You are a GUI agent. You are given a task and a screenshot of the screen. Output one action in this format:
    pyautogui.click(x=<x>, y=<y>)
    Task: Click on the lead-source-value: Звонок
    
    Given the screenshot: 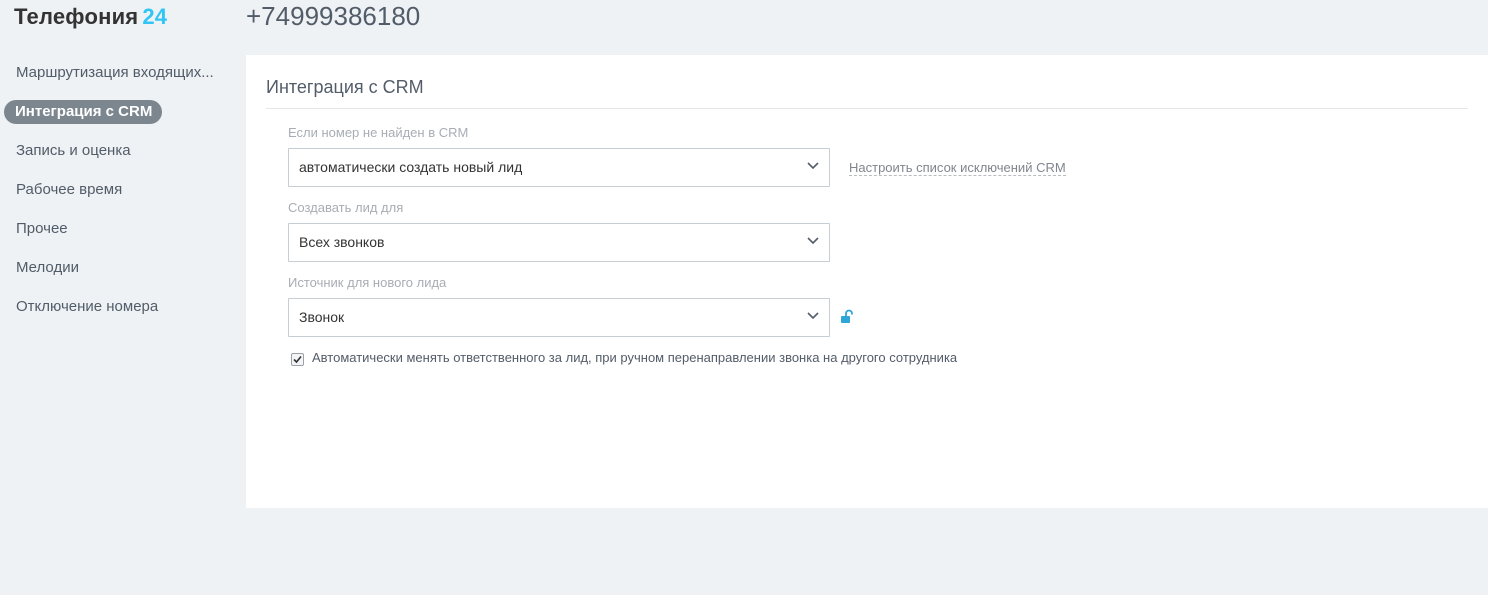 What is the action you would take?
    pyautogui.click(x=322, y=317)
    